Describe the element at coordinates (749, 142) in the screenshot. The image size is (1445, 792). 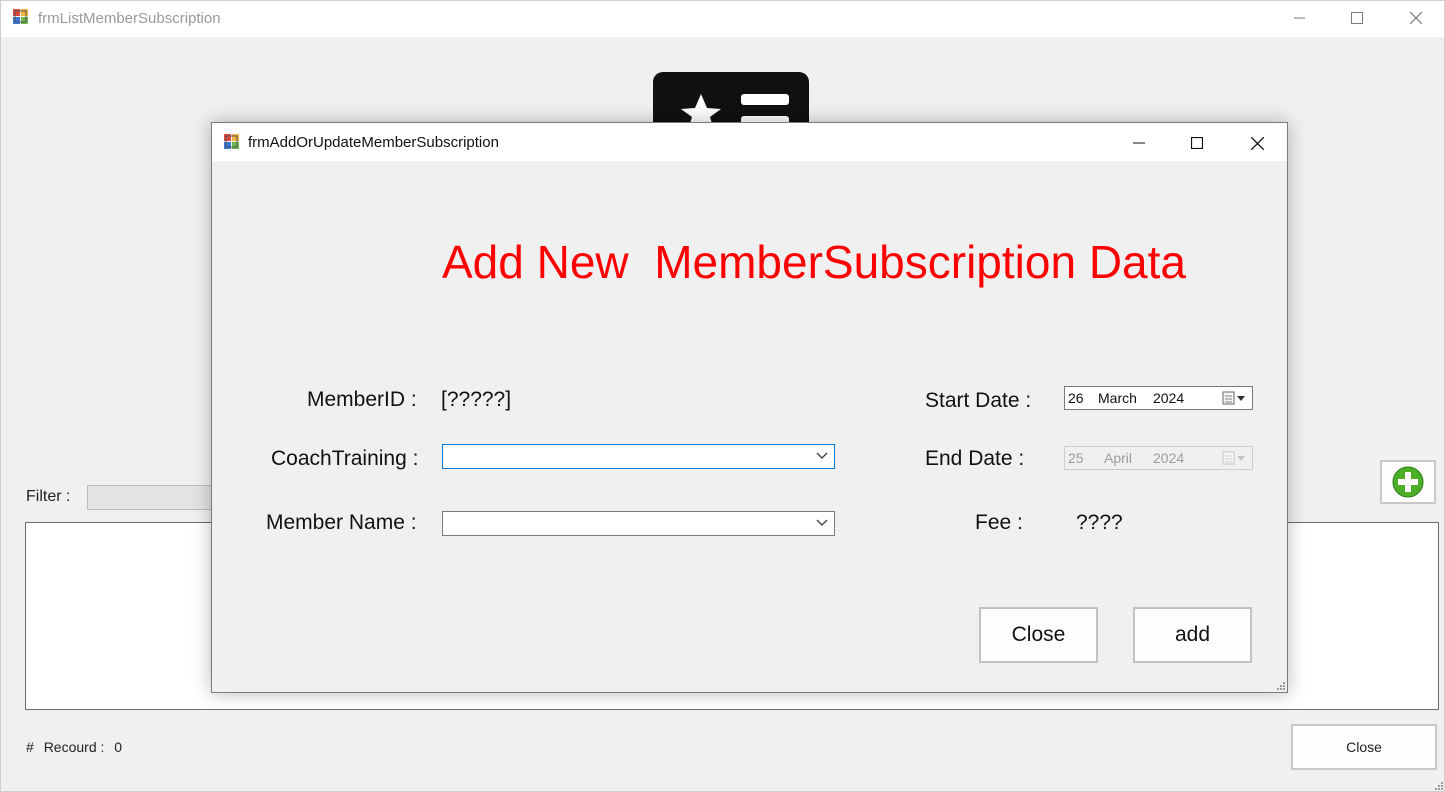
I see `dialog-titlebar: frmAddOrUpdateMemberSubscription` at that location.